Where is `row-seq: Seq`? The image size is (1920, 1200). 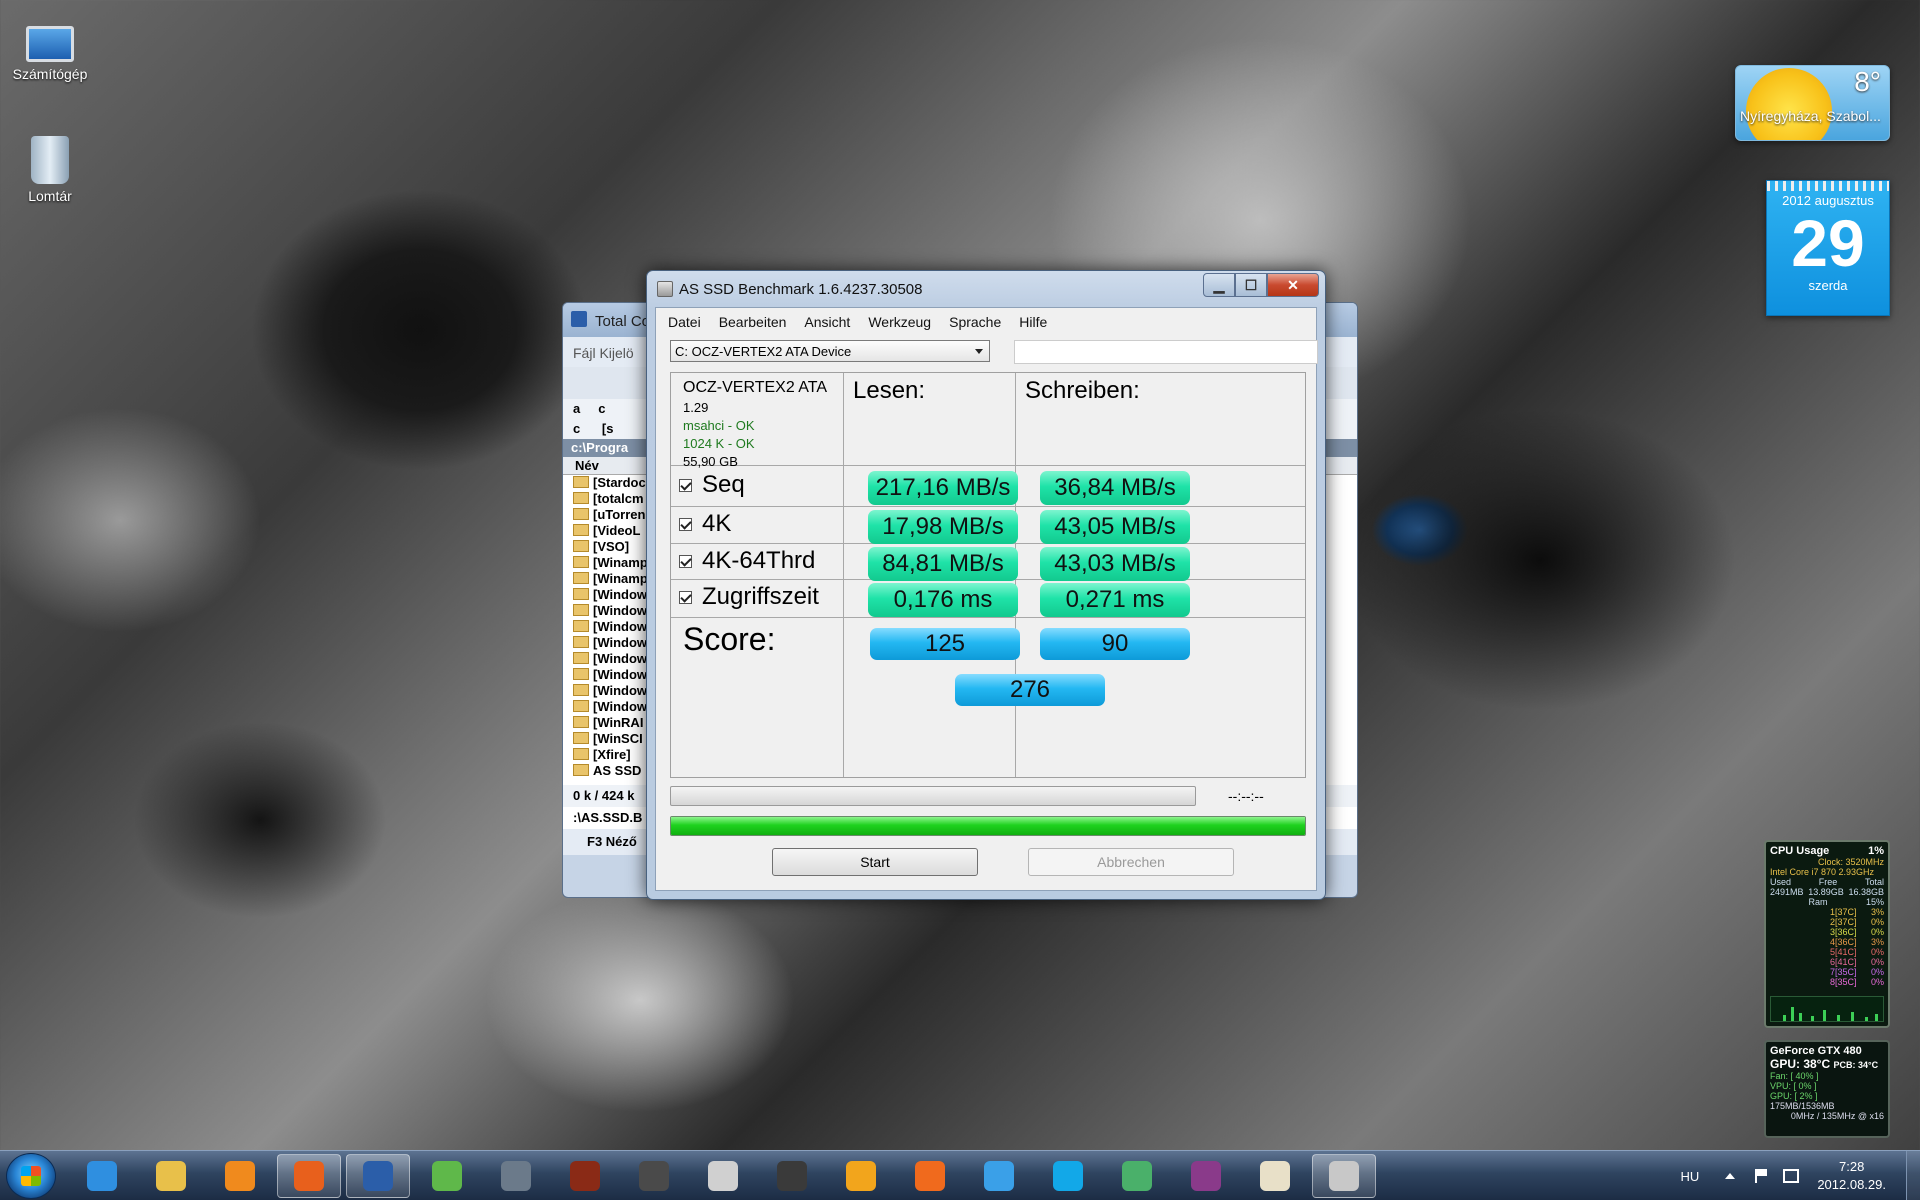 row-seq: Seq is located at coordinates (712, 485).